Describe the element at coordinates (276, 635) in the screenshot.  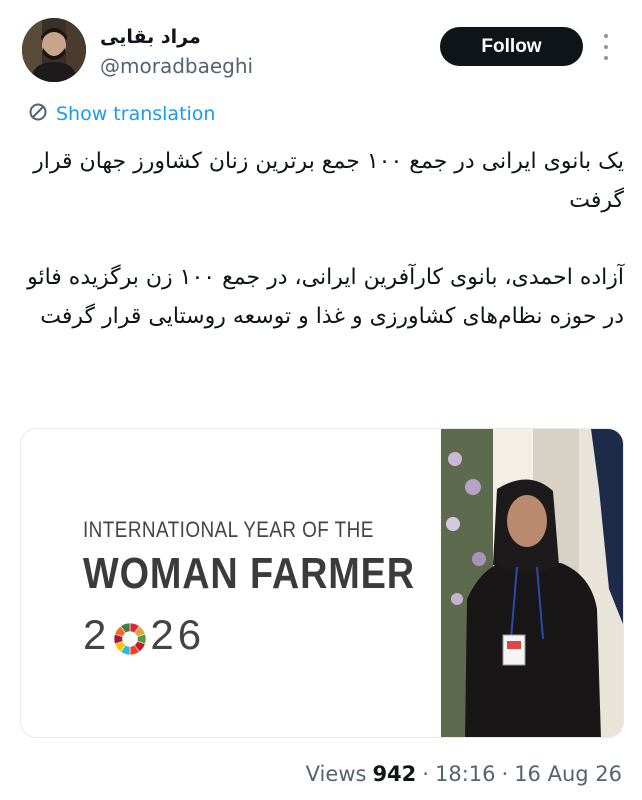
I see `media-year: 2 26` at that location.